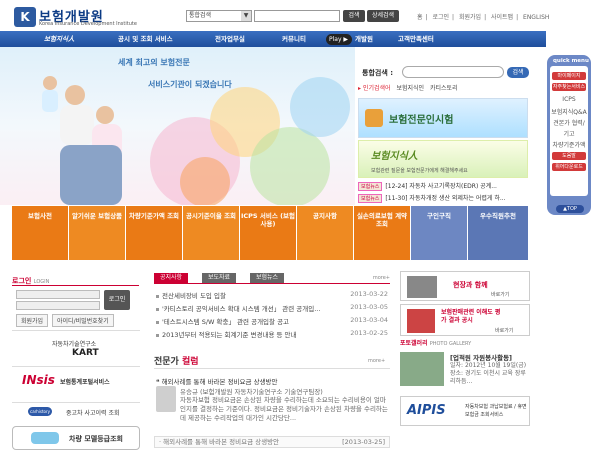 The height and width of the screenshot is (454, 600). What do you see at coordinates (383, 16) in the screenshot?
I see `advanced-search-button: 상세검색` at bounding box center [383, 16].